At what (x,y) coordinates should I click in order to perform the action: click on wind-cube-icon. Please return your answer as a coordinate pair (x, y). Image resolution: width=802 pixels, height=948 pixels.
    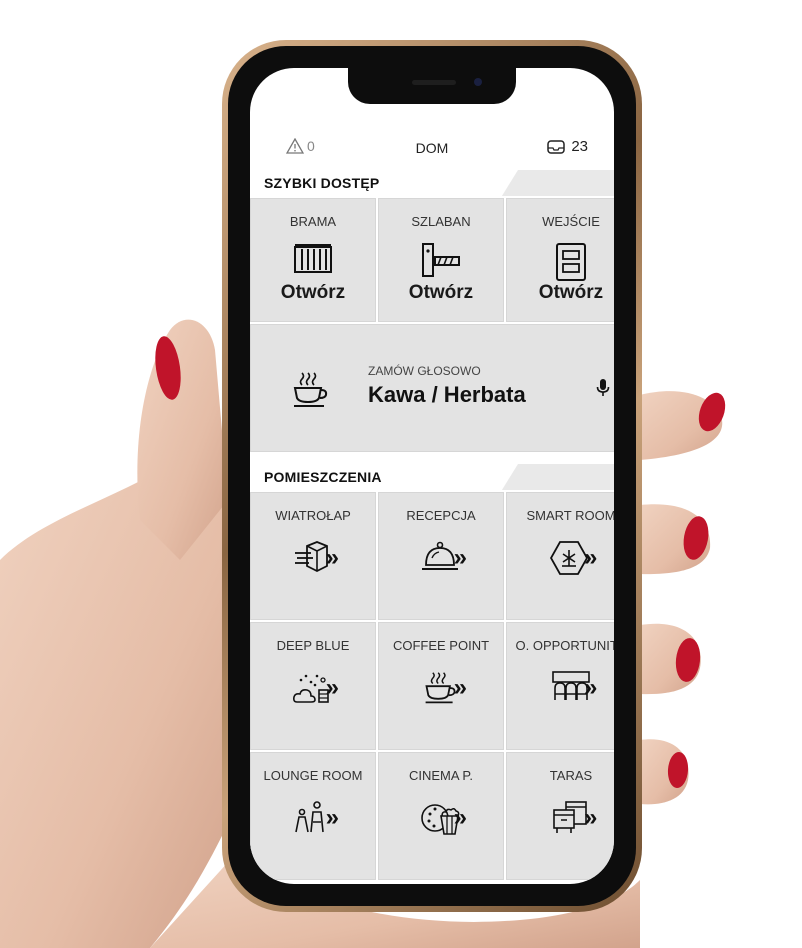
    Looking at the image, I should click on (311, 557).